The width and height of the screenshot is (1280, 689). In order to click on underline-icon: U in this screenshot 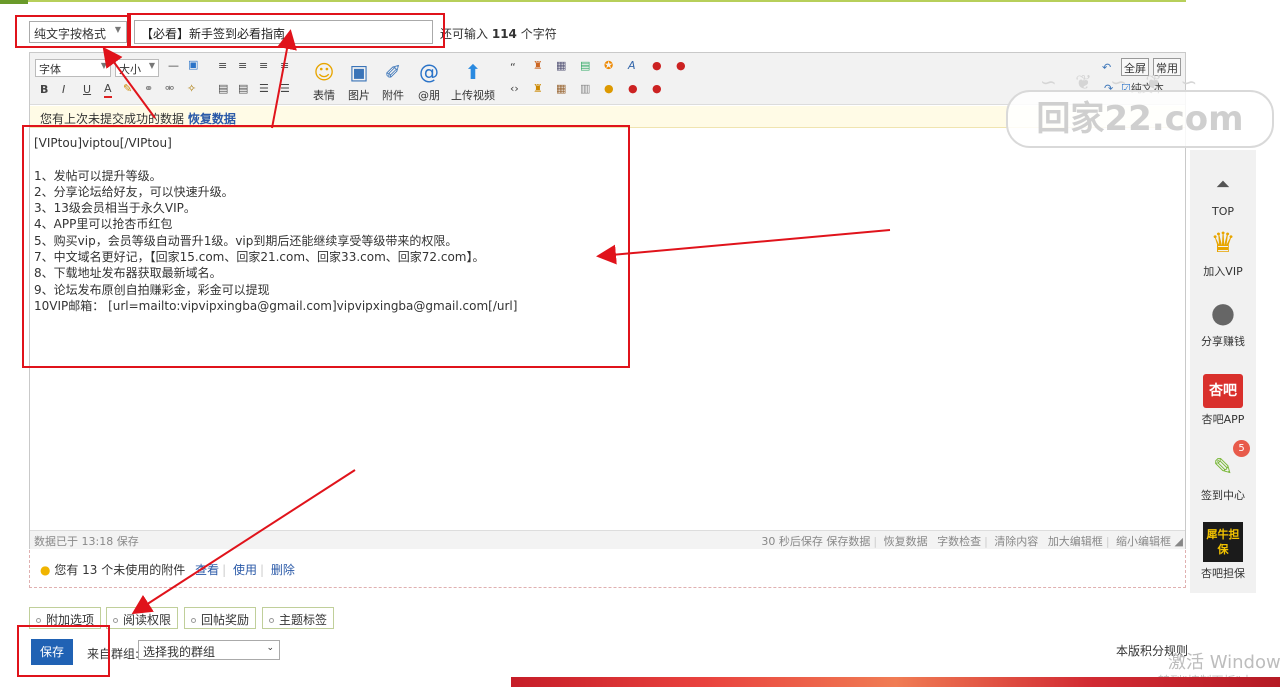, I will do `click(87, 90)`.